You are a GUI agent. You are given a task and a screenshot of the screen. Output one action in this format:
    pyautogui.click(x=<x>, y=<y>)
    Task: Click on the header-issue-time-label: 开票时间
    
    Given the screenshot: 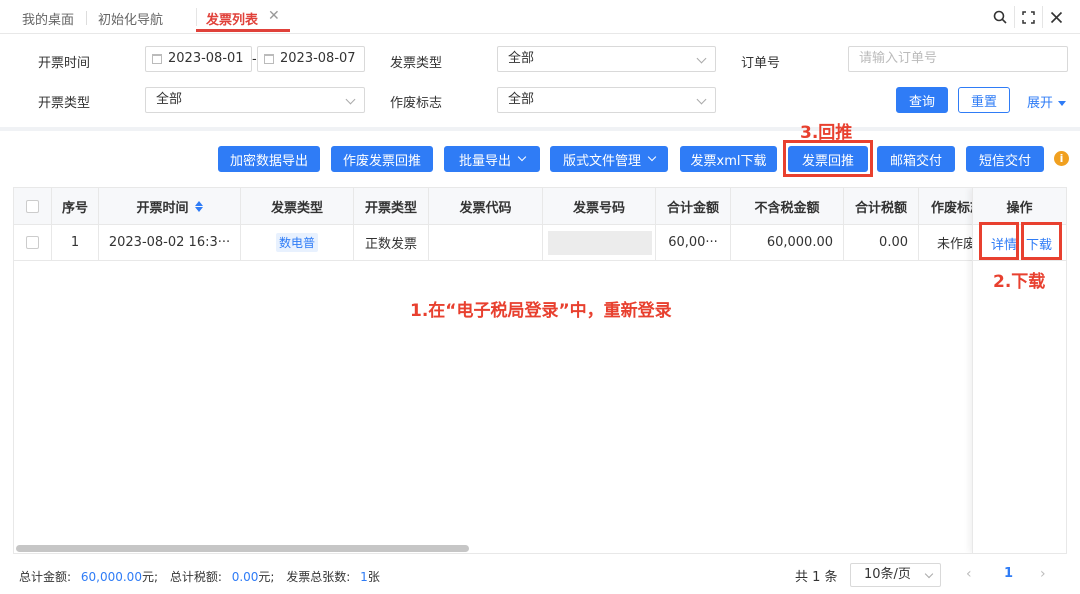 What is the action you would take?
    pyautogui.click(x=162, y=208)
    